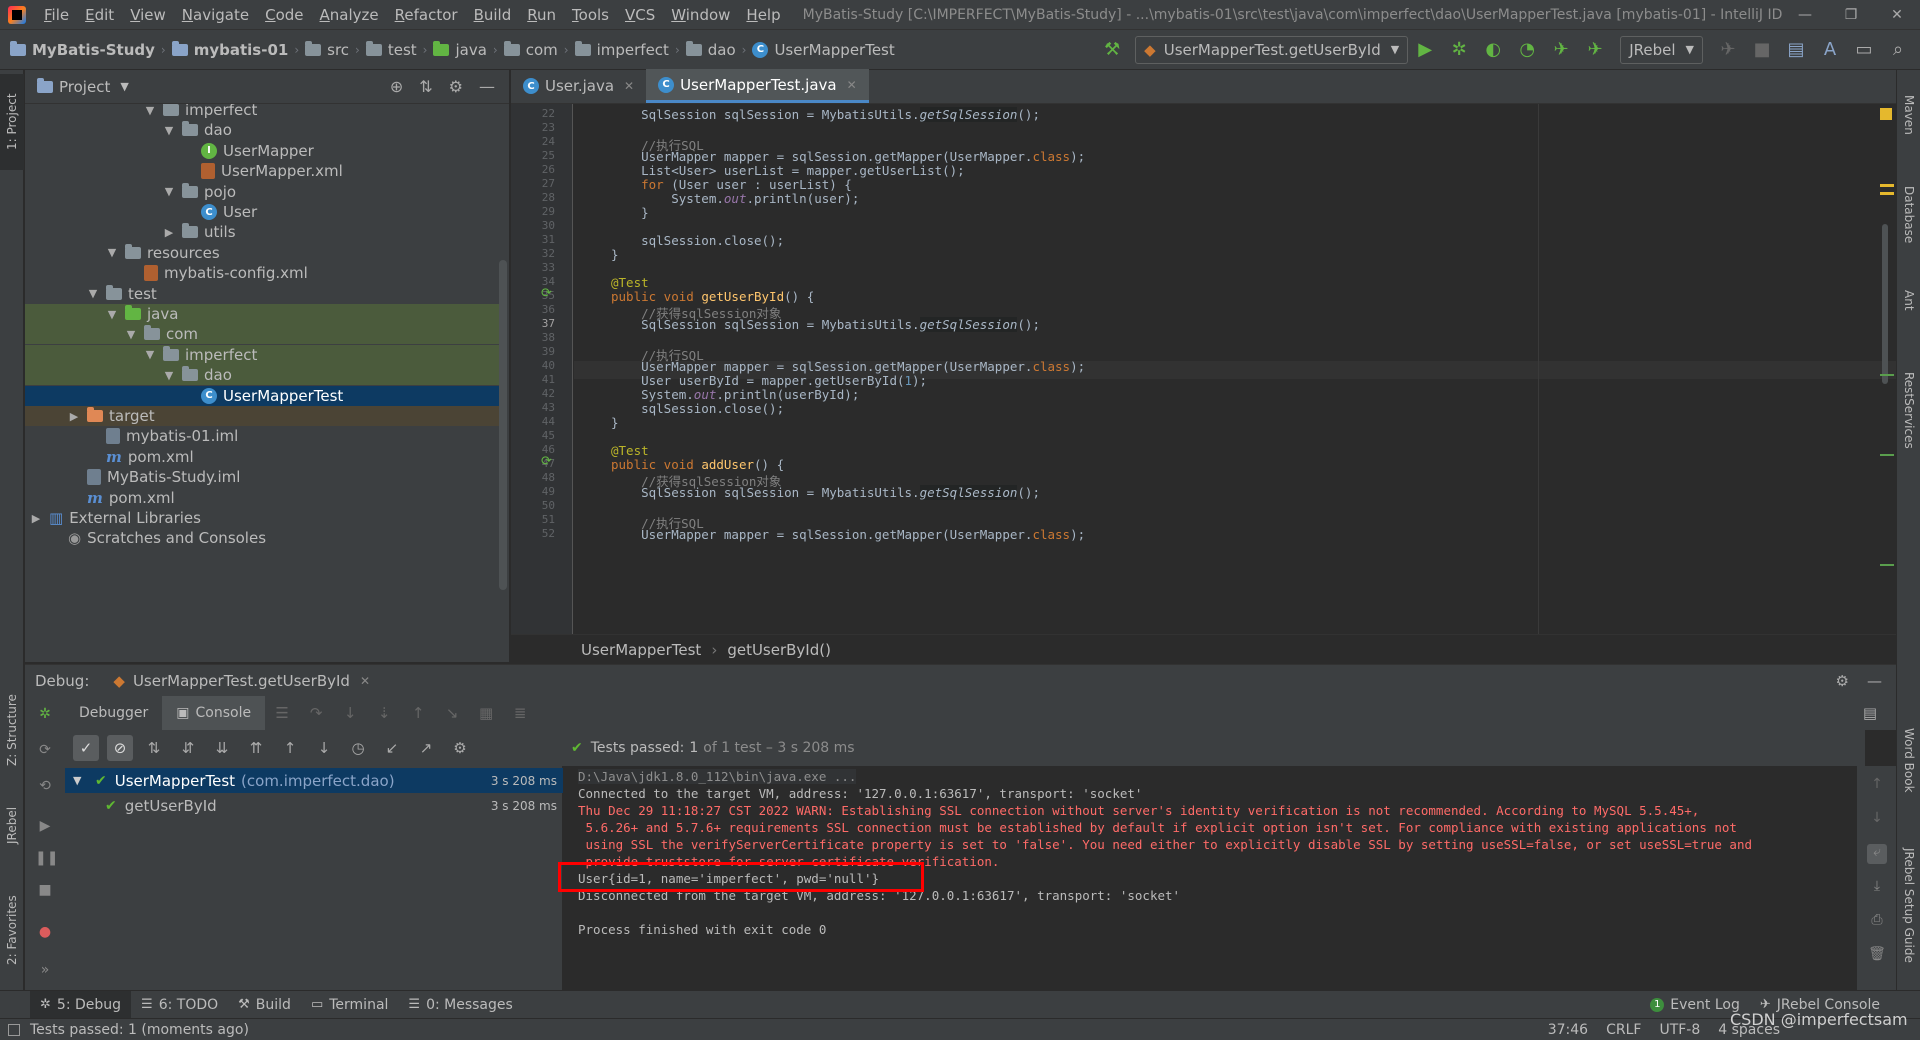  I want to click on tree-item: ▼ com, so click(262, 334).